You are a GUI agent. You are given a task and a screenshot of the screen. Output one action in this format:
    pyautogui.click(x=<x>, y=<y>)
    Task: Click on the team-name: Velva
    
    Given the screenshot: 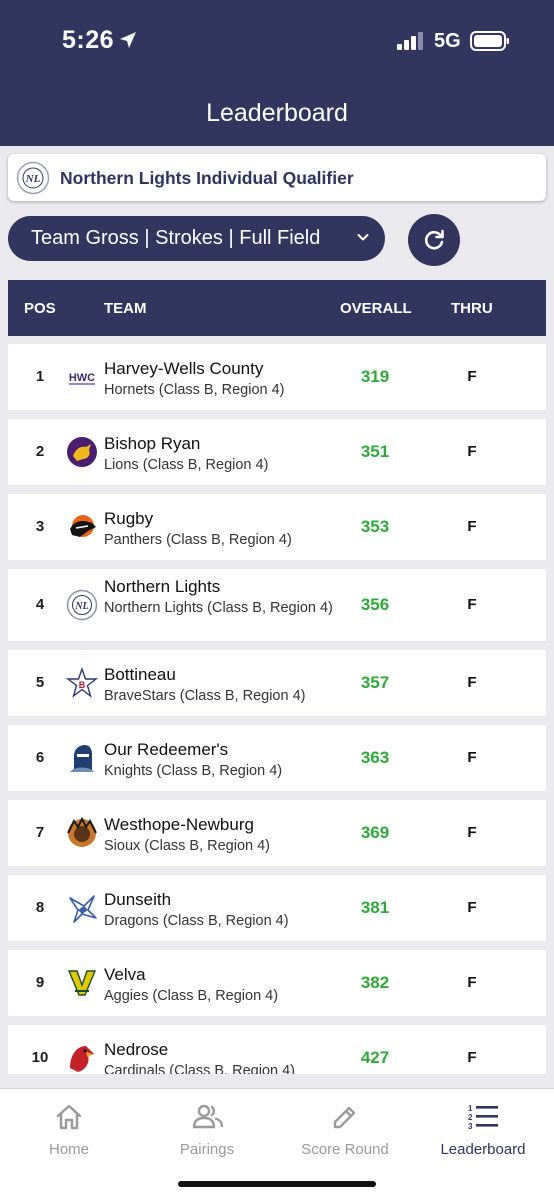 What is the action you would take?
    pyautogui.click(x=125, y=974)
    